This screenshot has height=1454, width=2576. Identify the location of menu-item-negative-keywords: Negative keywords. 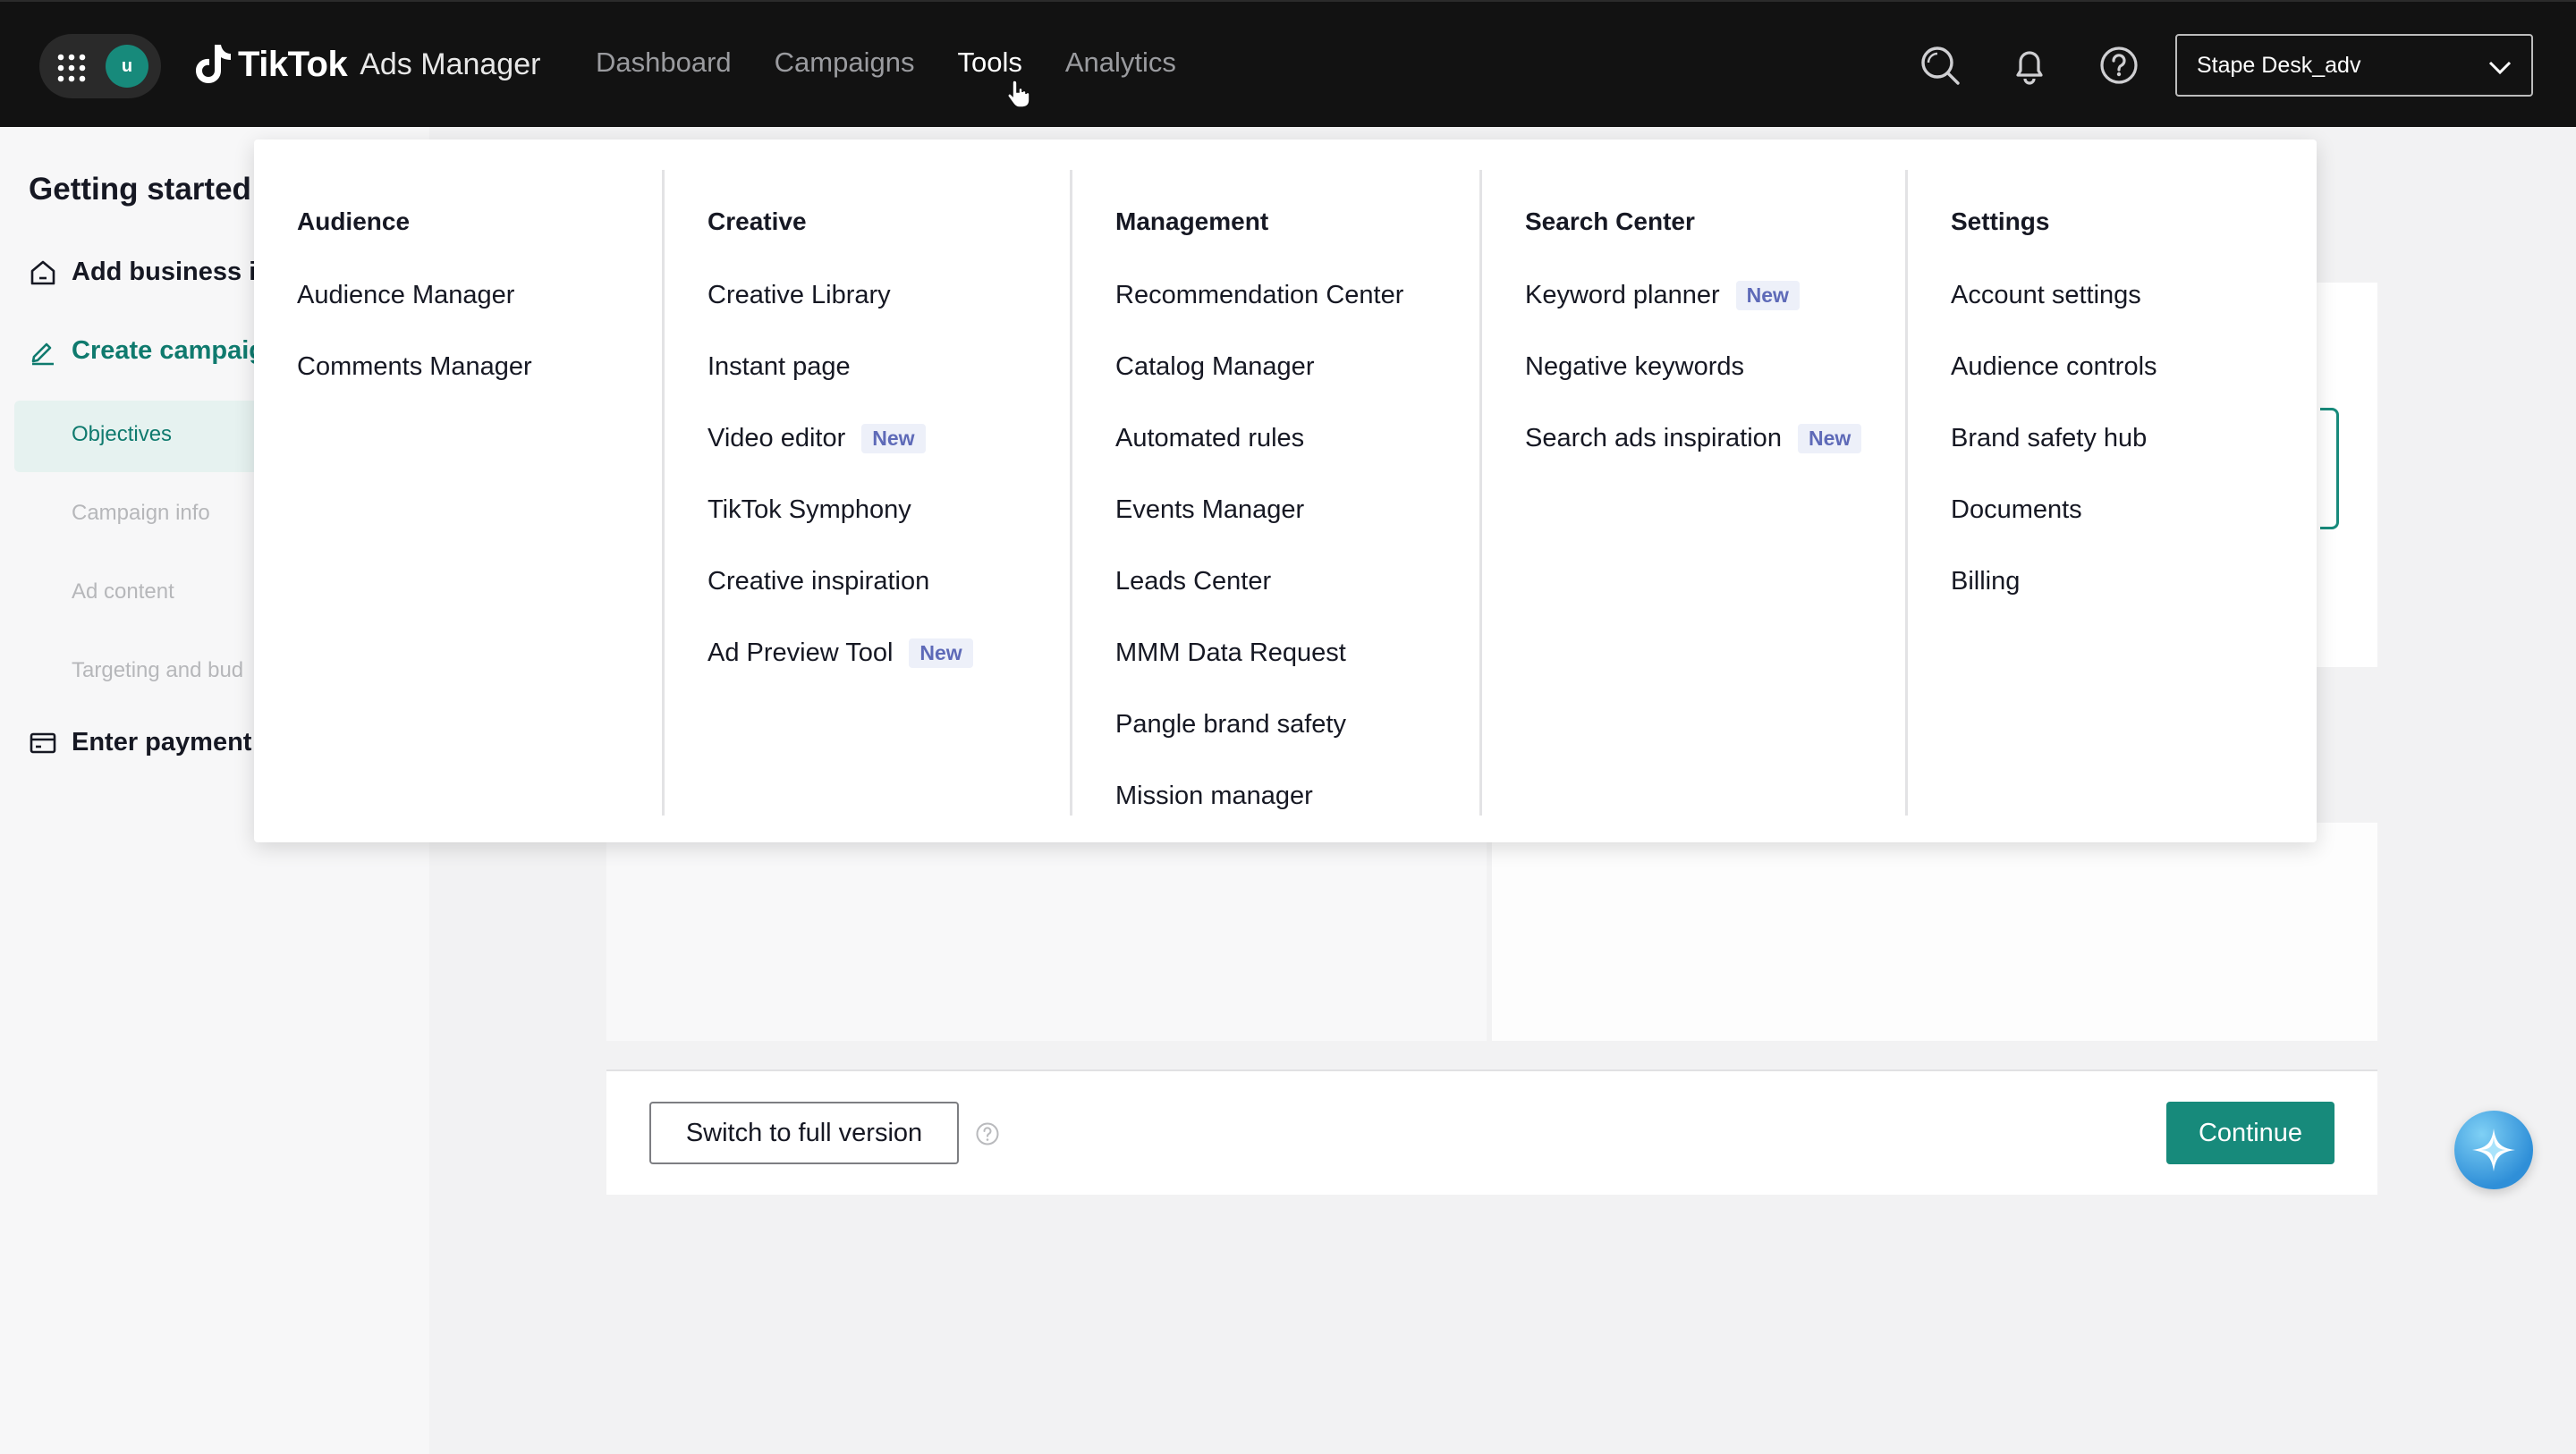
(1634, 367).